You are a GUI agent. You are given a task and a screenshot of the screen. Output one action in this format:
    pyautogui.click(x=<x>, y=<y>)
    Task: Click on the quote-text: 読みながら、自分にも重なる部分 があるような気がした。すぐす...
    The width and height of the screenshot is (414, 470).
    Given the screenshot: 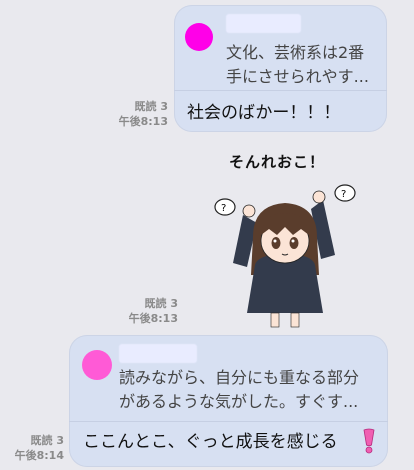 What is the action you would take?
    pyautogui.click(x=239, y=389)
    